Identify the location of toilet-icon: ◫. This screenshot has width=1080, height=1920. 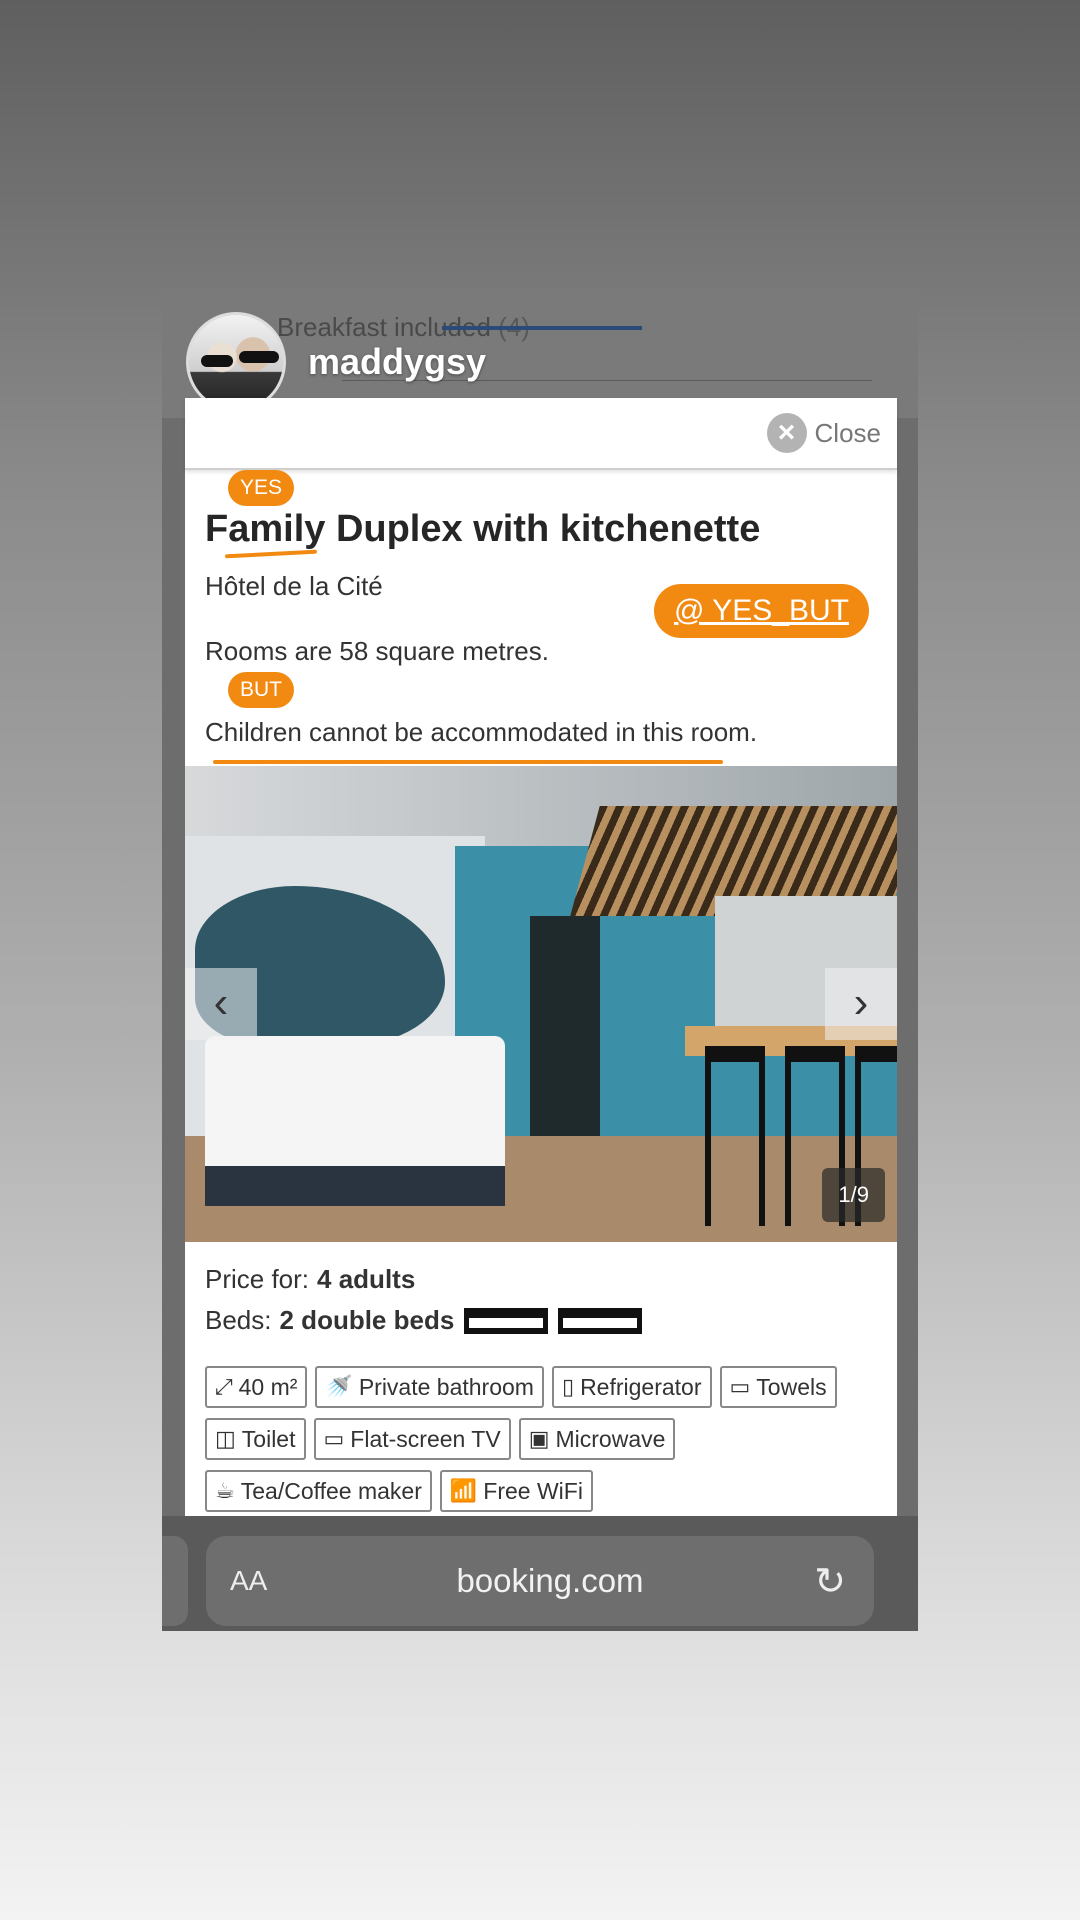
(225, 1438).